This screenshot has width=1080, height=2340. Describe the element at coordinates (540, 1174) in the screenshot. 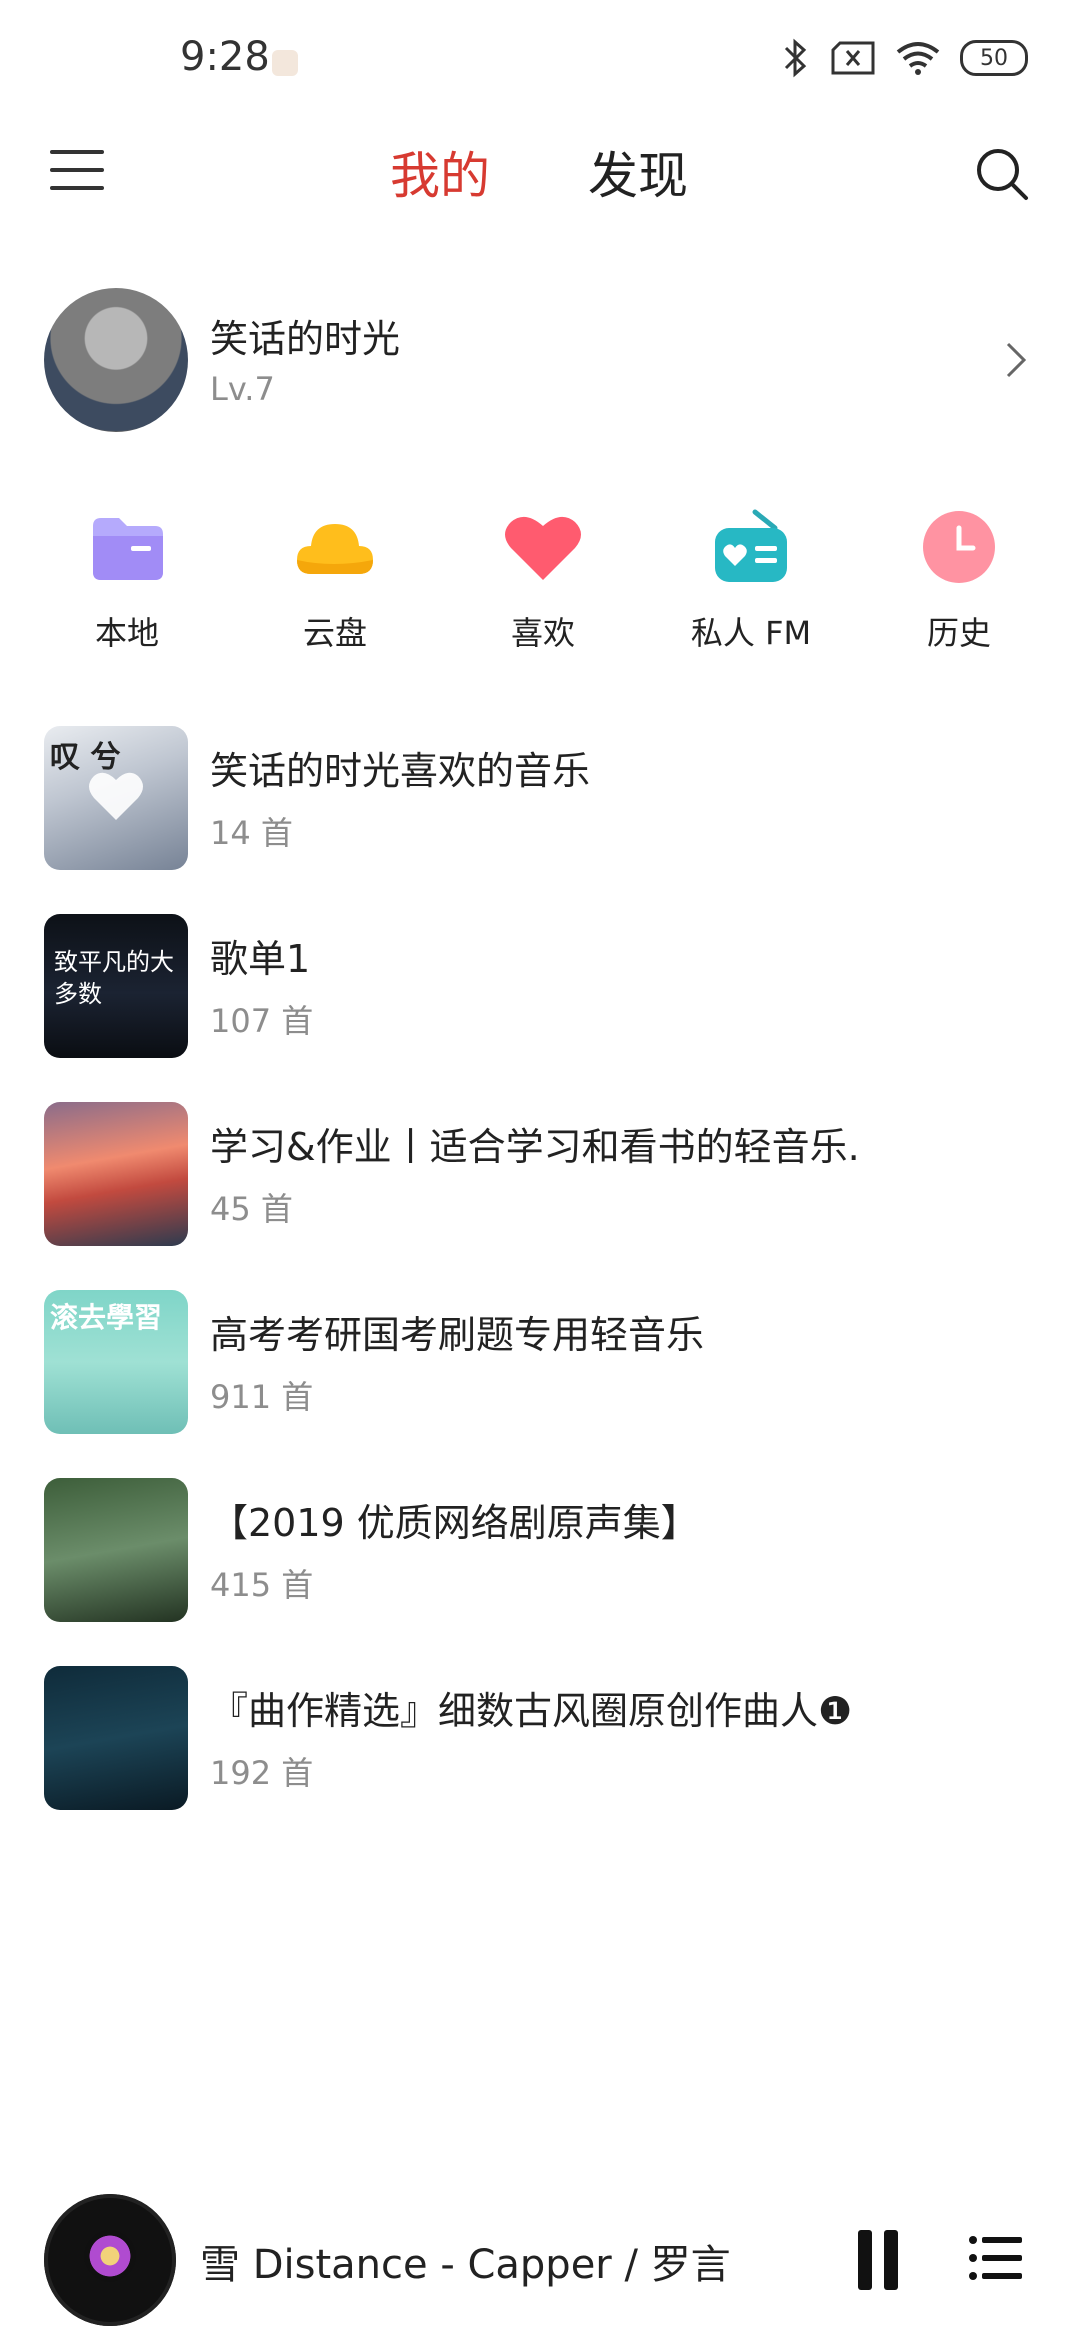

I see `playlist-item: 学习&作业丨适合学习和看书的轻音乐. 45 首` at that location.